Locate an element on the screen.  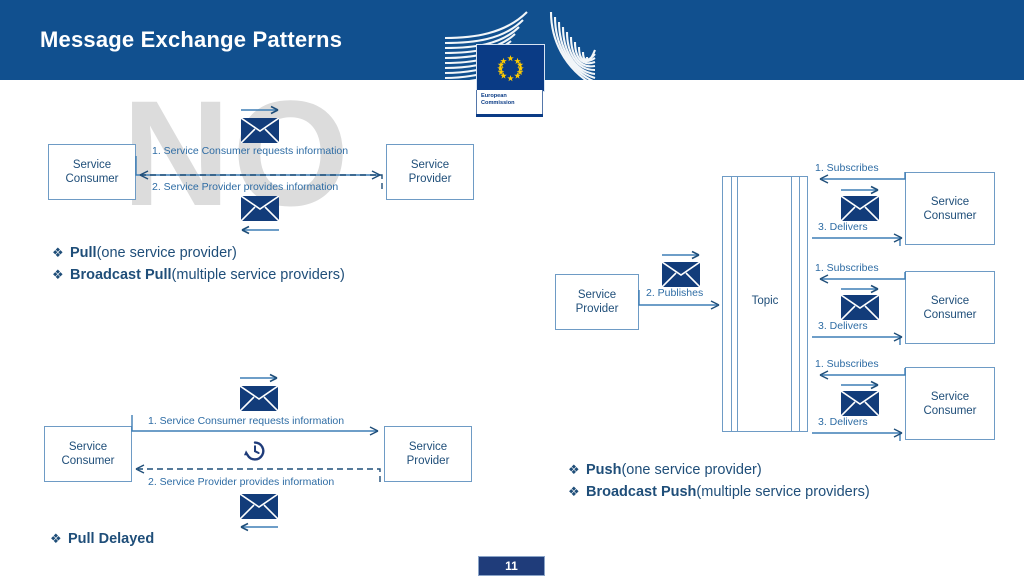
push-consumer-2-mini-arrow is located at coordinates (860, 289).